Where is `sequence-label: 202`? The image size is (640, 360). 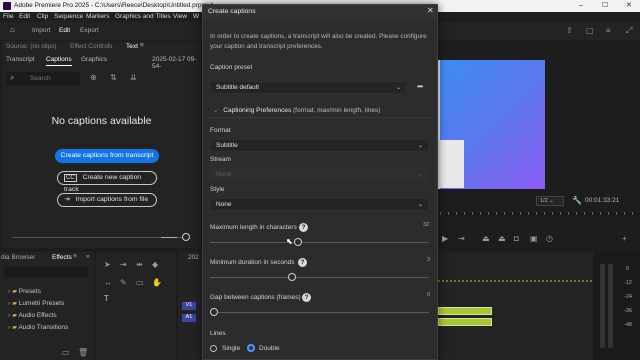 sequence-label: 202 is located at coordinates (193, 257).